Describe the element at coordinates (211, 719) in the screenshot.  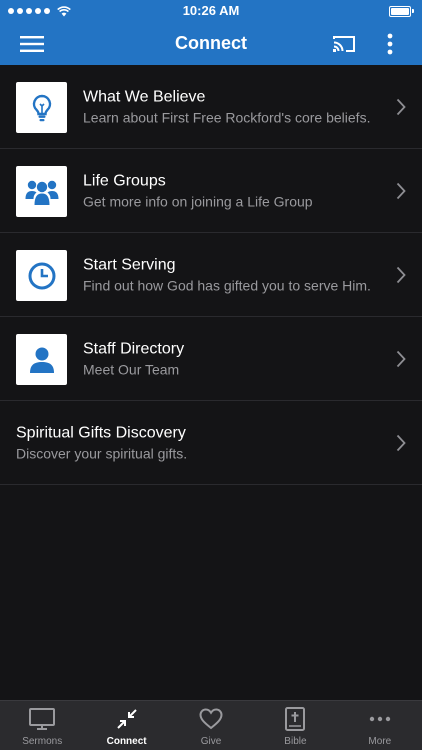
I see `heart-icon` at that location.